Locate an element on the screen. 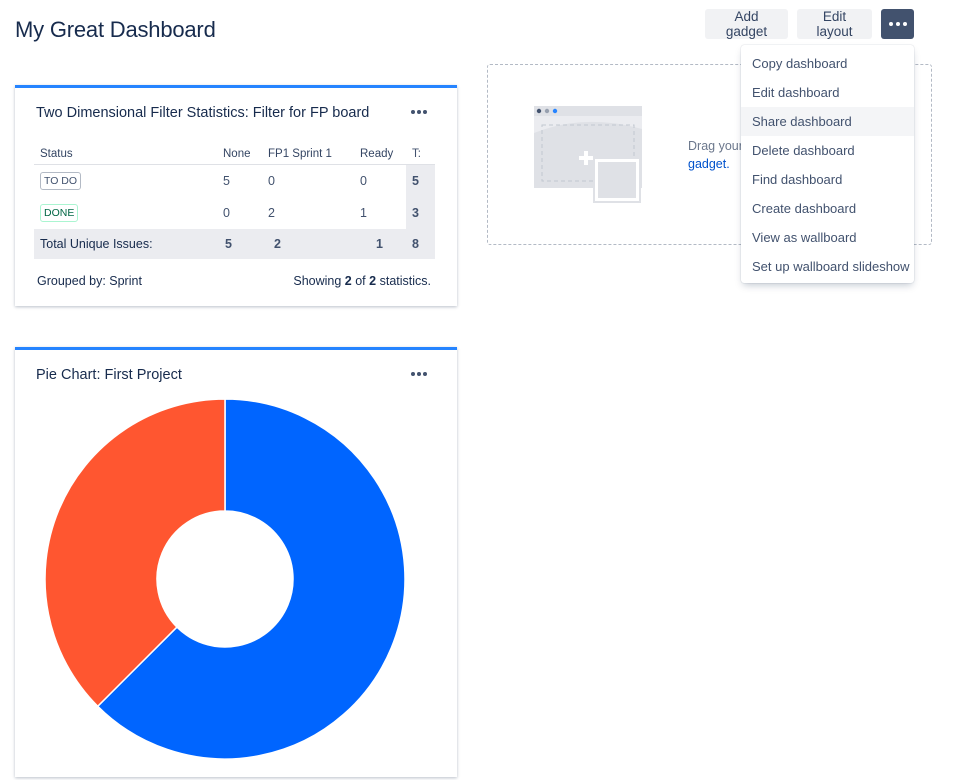 The image size is (959, 780). total-label: Total Unique Issues: is located at coordinates (125, 244).